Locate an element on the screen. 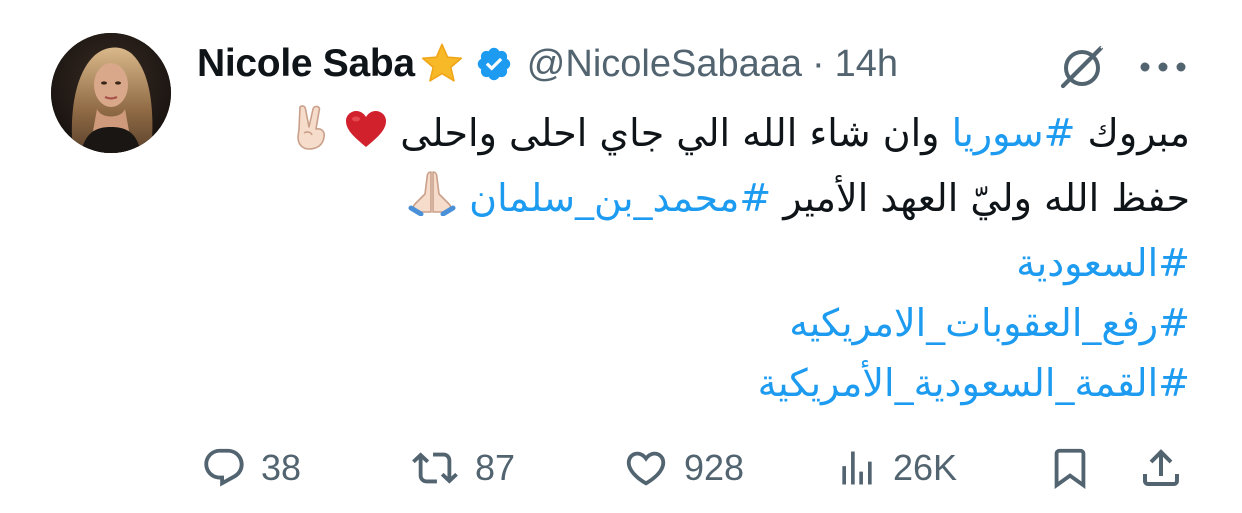 The width and height of the screenshot is (1242, 513). share-button is located at coordinates (1161, 468).